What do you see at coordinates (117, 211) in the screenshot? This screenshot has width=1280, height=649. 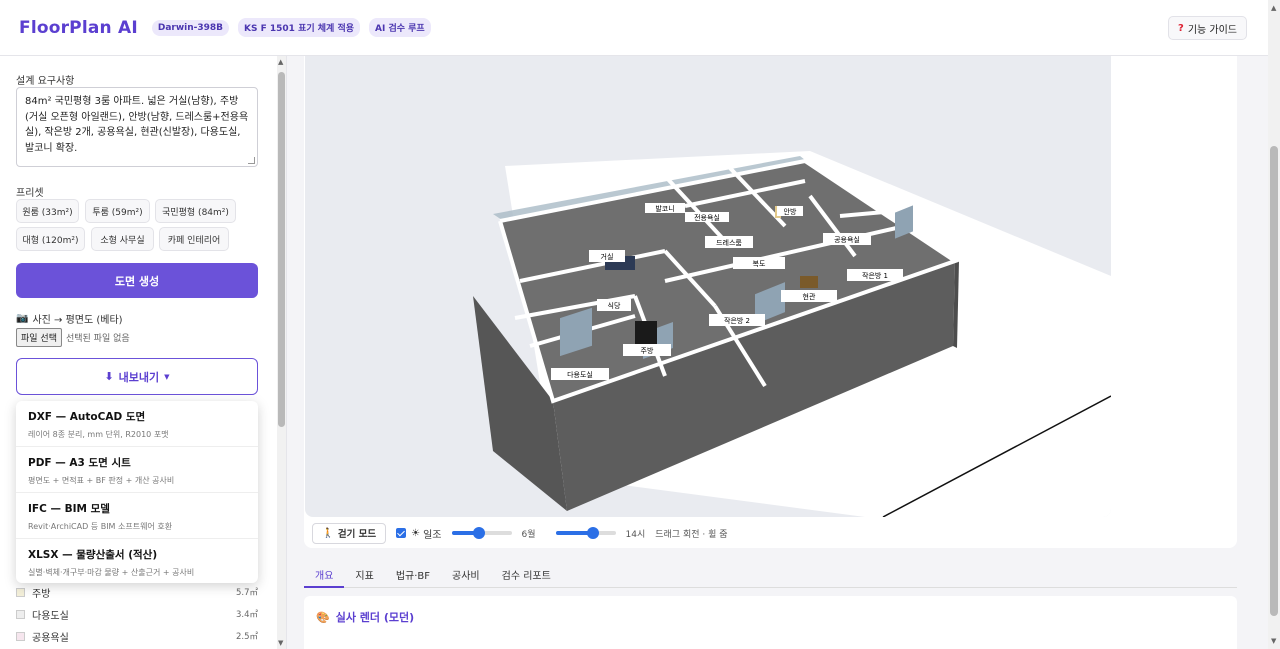 I see `preset-tworoom: 투룸 (59m²)` at bounding box center [117, 211].